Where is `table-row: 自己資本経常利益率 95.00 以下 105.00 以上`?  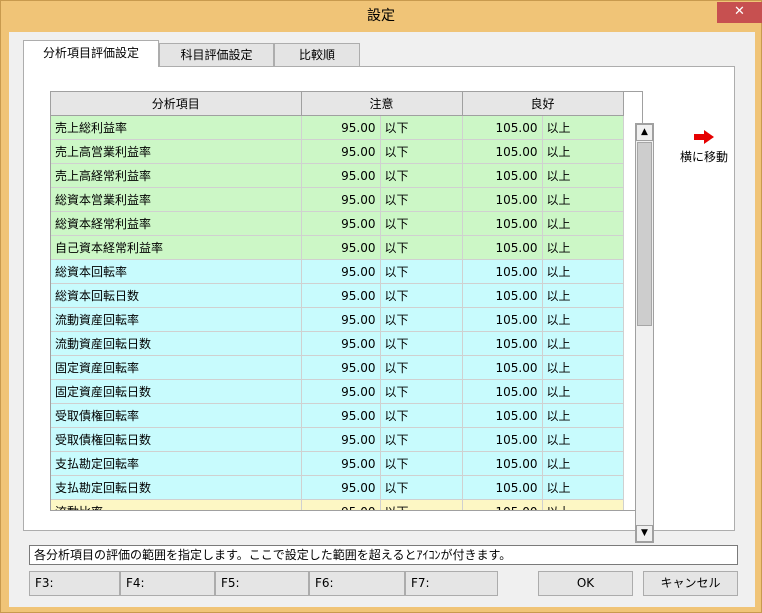
table-row: 自己資本経常利益率 95.00 以下 105.00 以上 is located at coordinates (337, 247).